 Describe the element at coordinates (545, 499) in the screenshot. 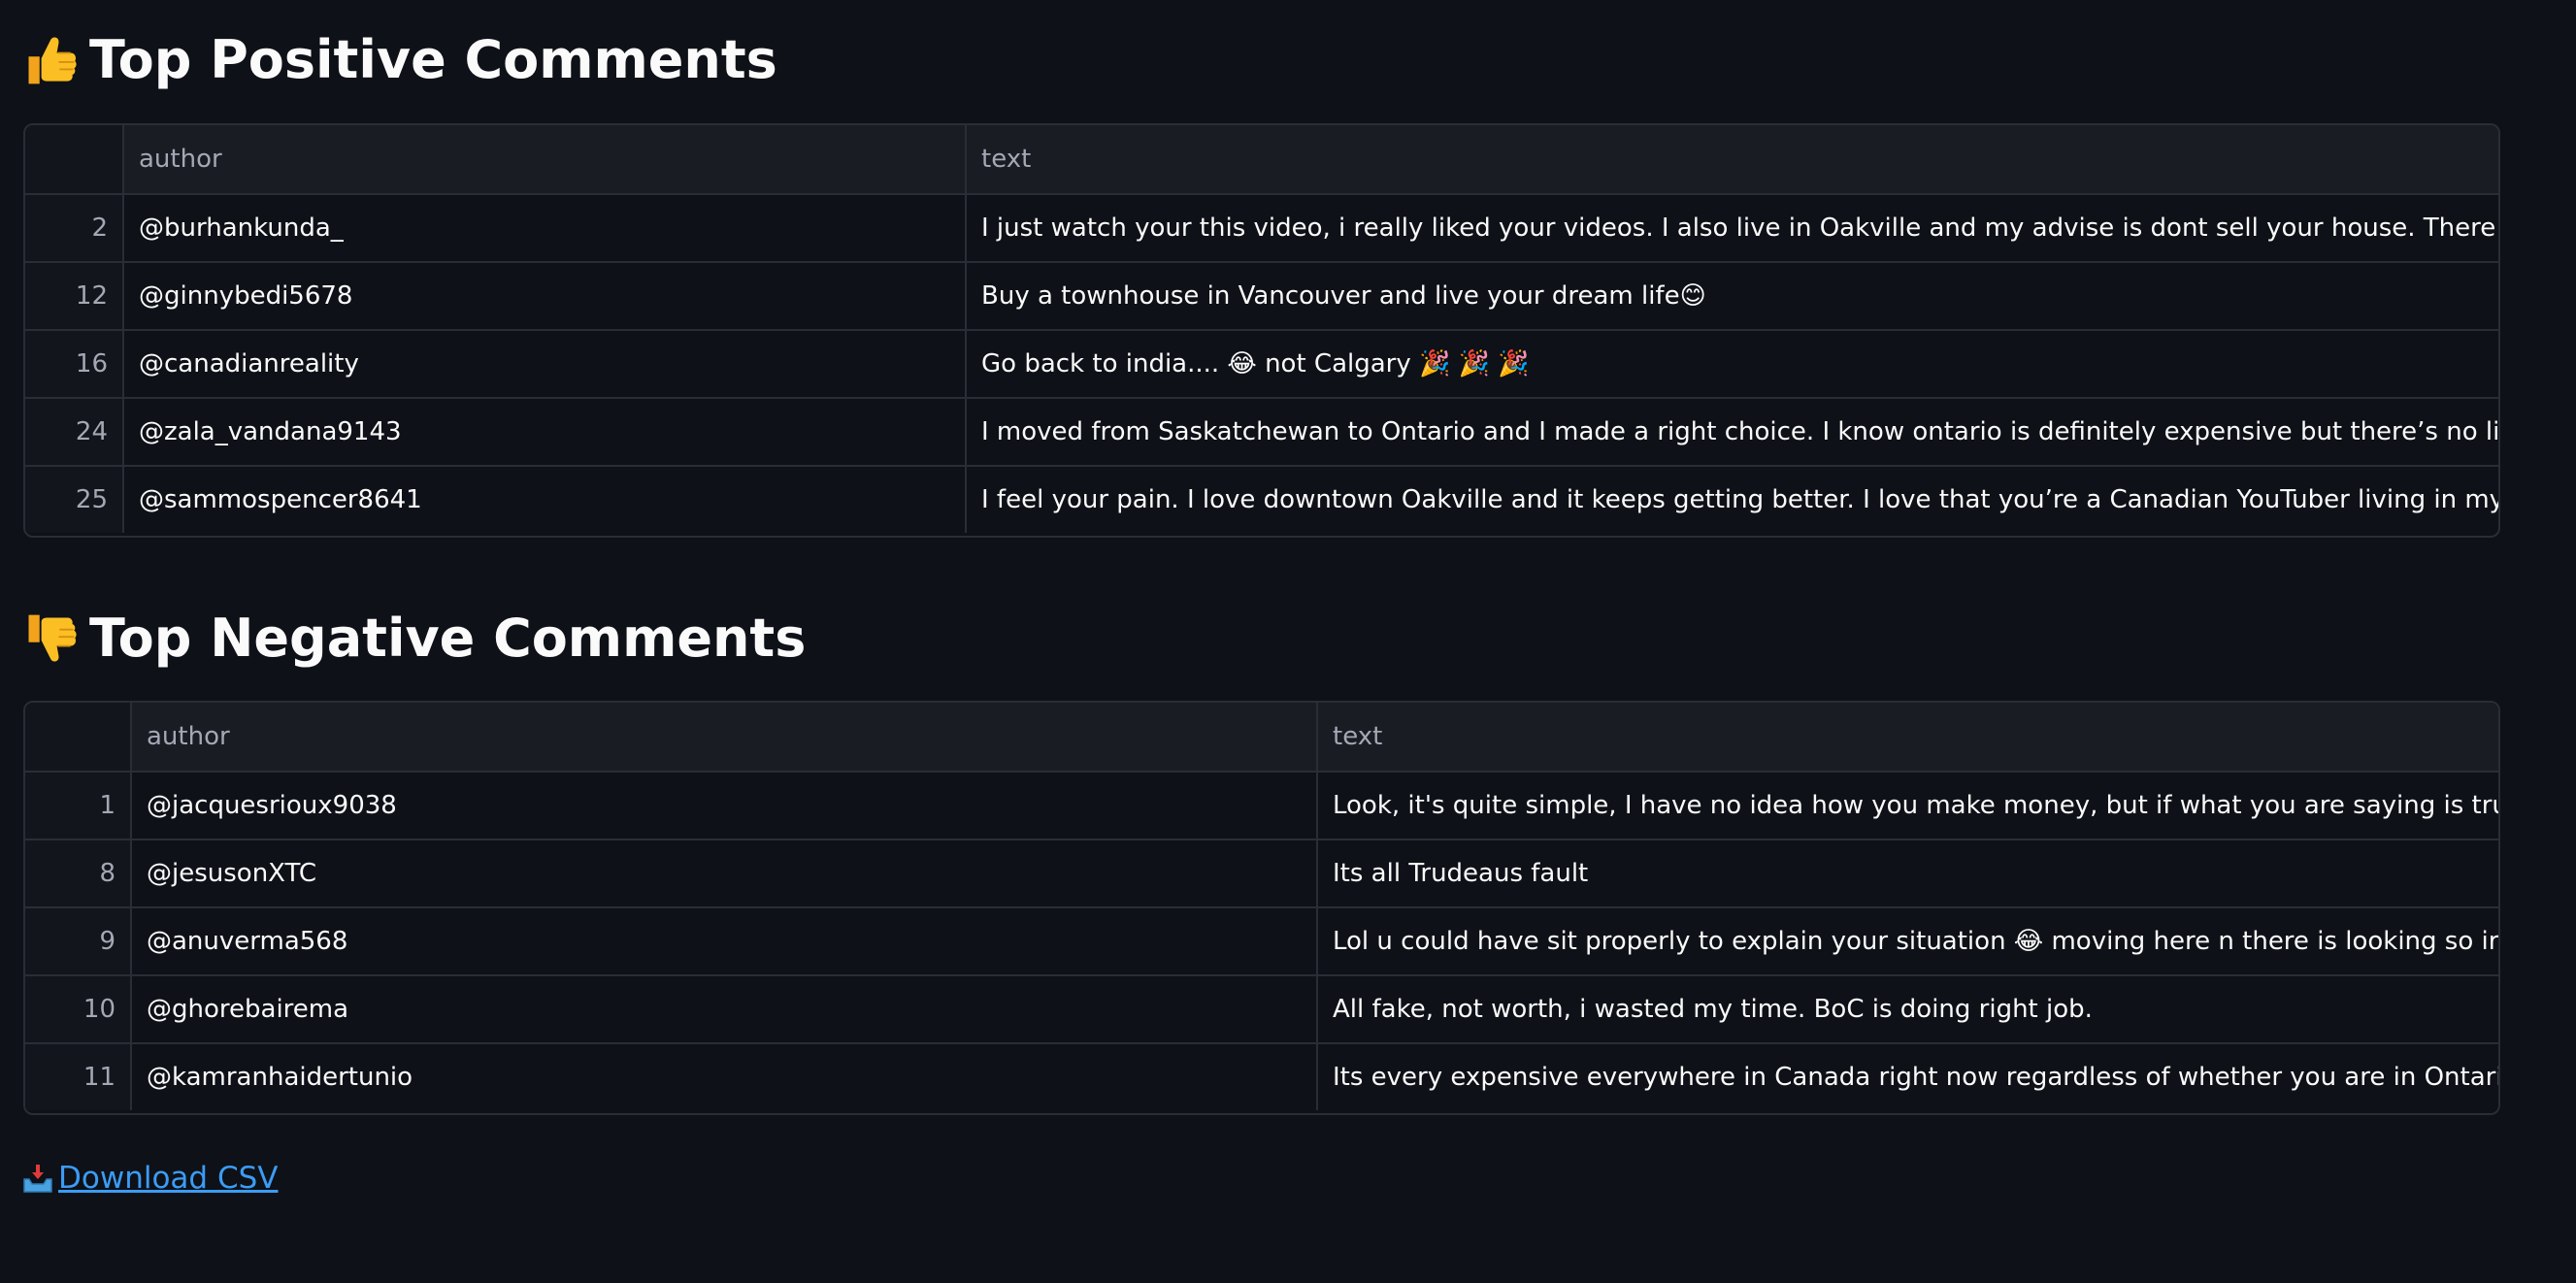

I see `author-cell: @sammospencer8641` at that location.